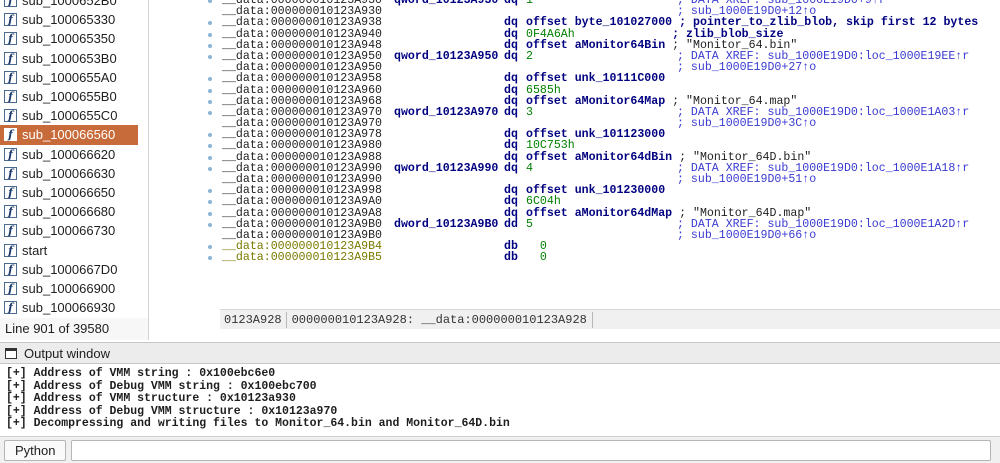 Image resolution: width=1000 pixels, height=463 pixels. Describe the element at coordinates (74, 329) in the screenshot. I see `line-count-status: Line 901 of 39580` at that location.